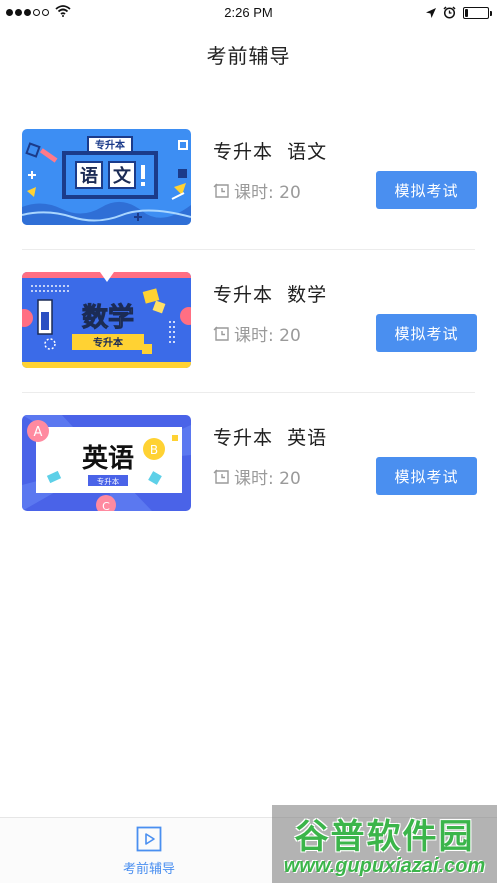 This screenshot has height=883, width=497. Describe the element at coordinates (38, 432) in the screenshot. I see `thumb-letter-a: A` at that location.